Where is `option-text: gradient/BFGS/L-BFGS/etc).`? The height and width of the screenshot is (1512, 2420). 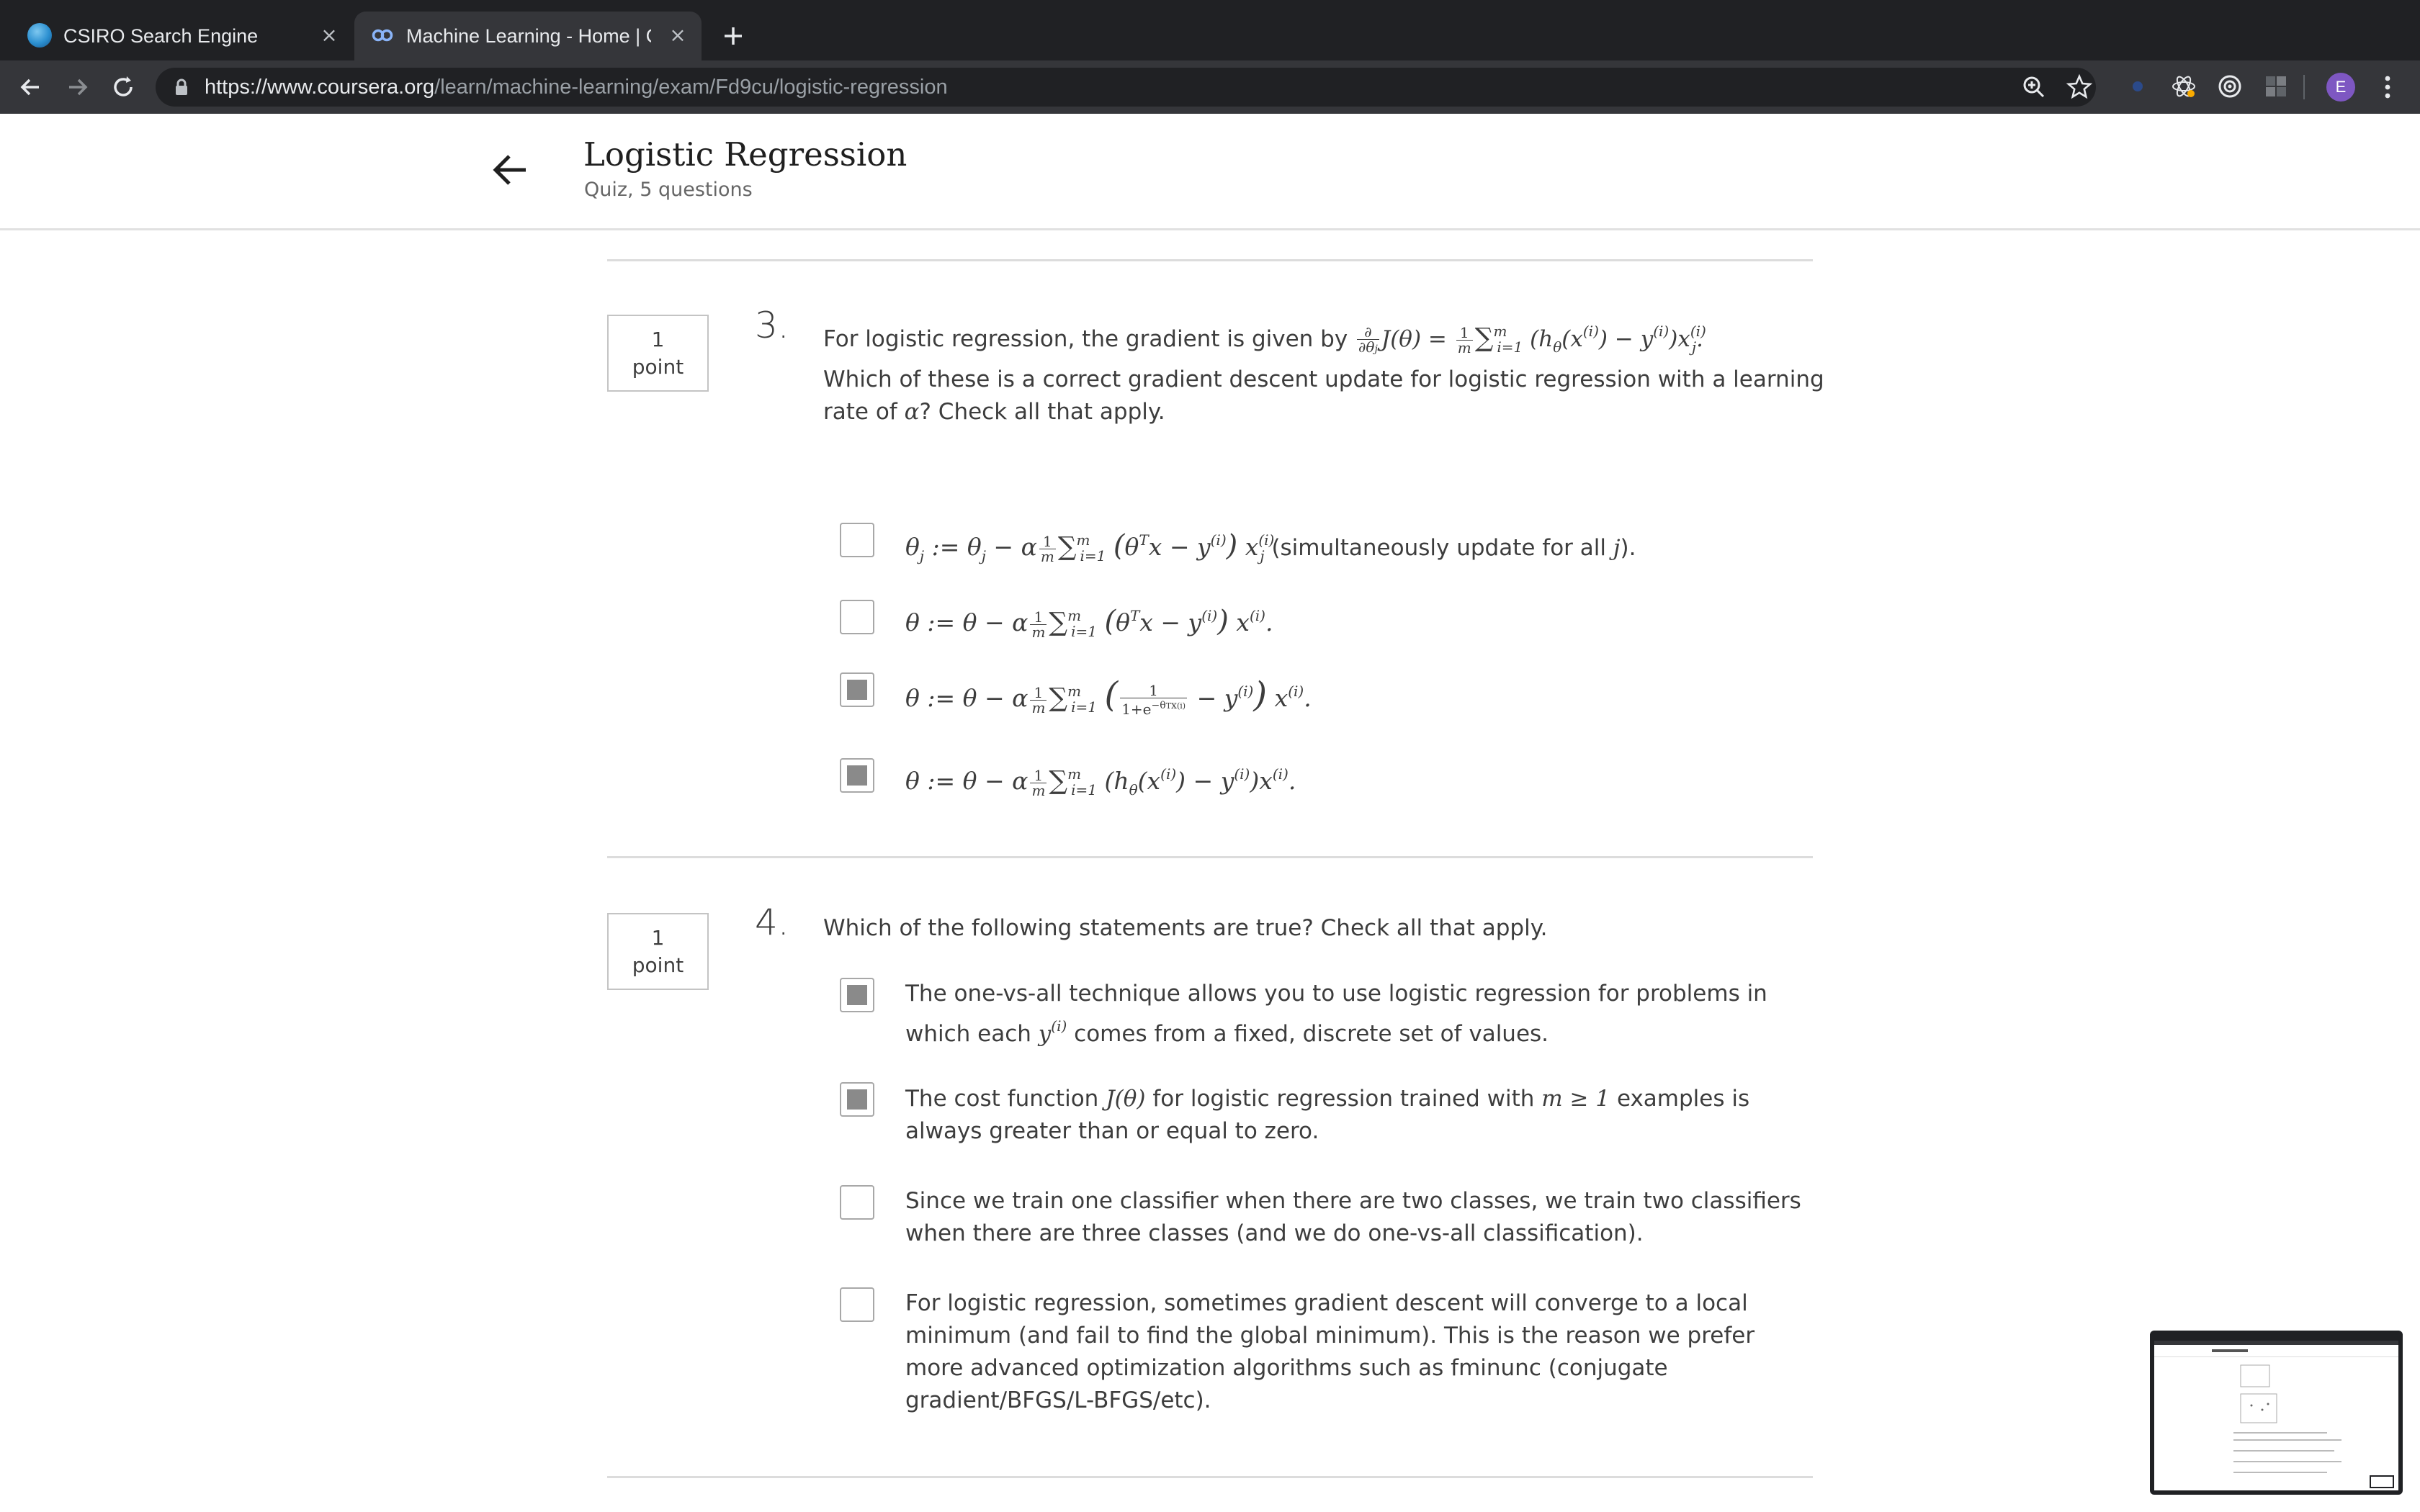
option-text: gradient/BFGS/L-BFGS/etc). is located at coordinates (1058, 1400).